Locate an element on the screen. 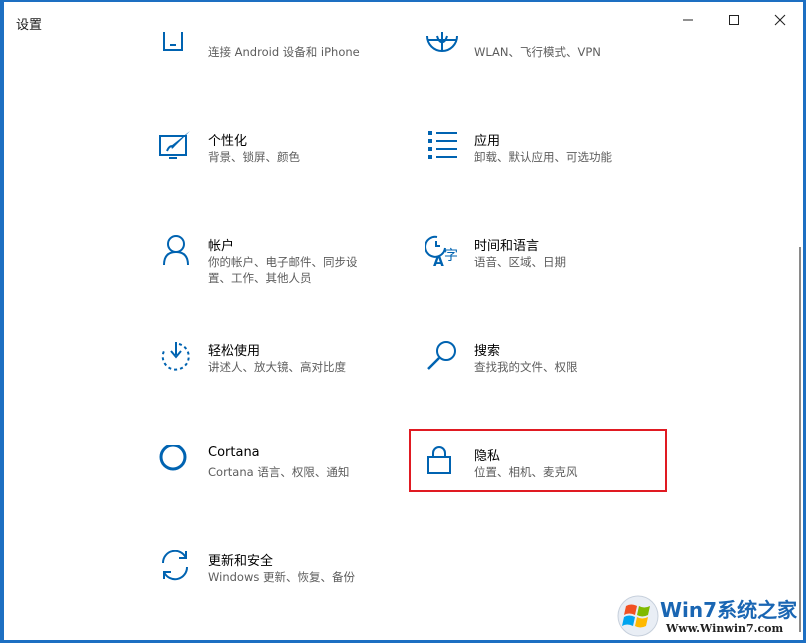 The image size is (806, 643). tile-accounts: 帐户 你的帐户、电子邮件、同步设置、工作、其他人员 is located at coordinates (284, 265).